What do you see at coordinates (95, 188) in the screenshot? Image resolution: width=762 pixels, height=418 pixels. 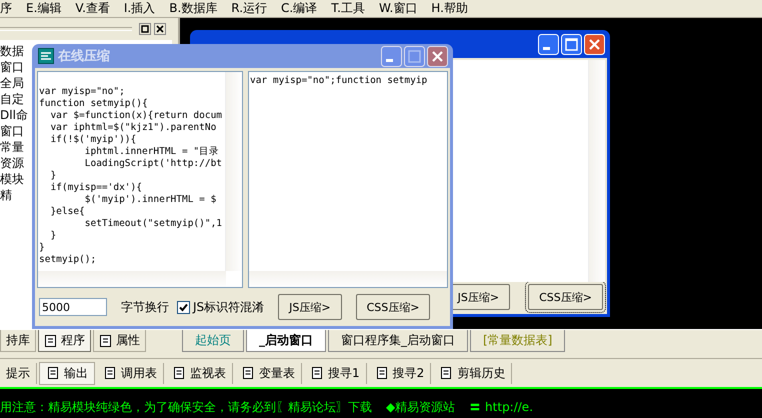 I see `code-line: if(myisp=='dx'){` at bounding box center [95, 188].